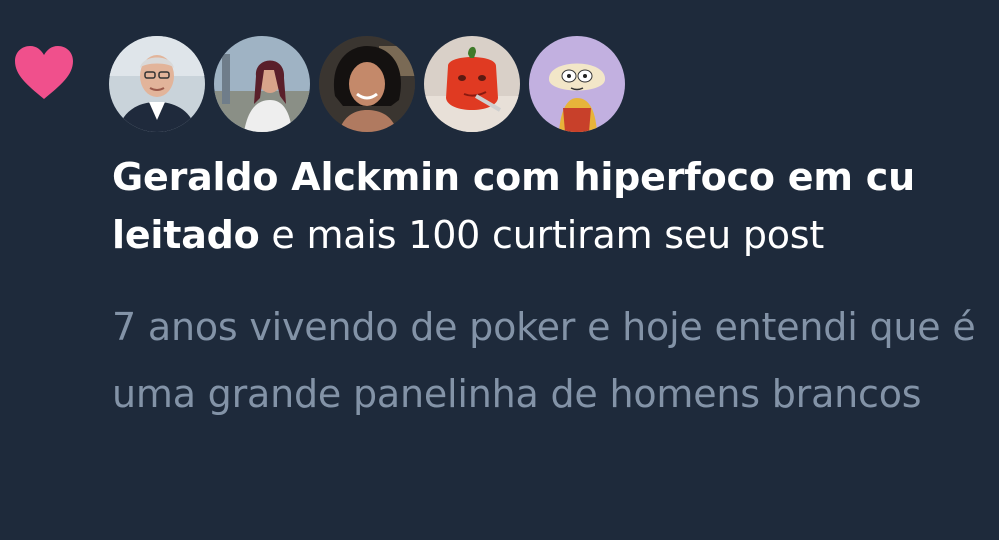  What do you see at coordinates (44, 73) in the screenshot?
I see `heart-icon` at bounding box center [44, 73].